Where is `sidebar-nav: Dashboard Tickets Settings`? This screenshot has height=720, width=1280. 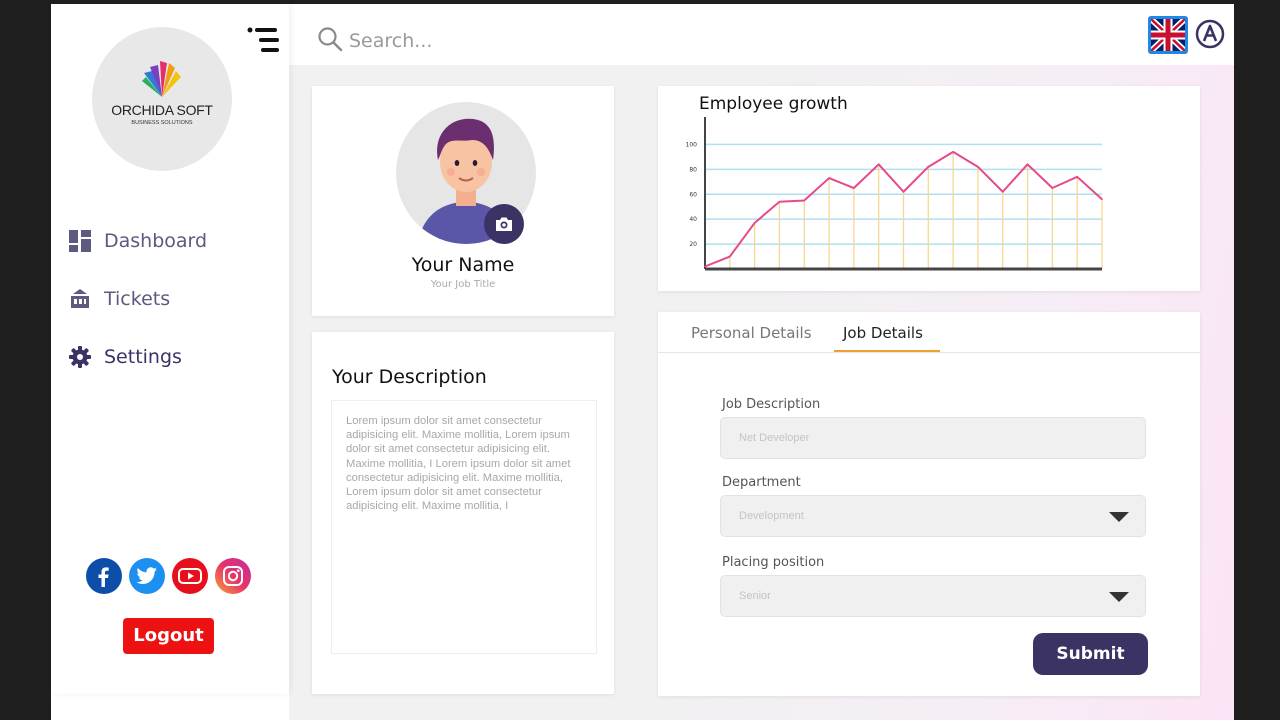
sidebar-nav: Dashboard Tickets Settings is located at coordinates (138, 313).